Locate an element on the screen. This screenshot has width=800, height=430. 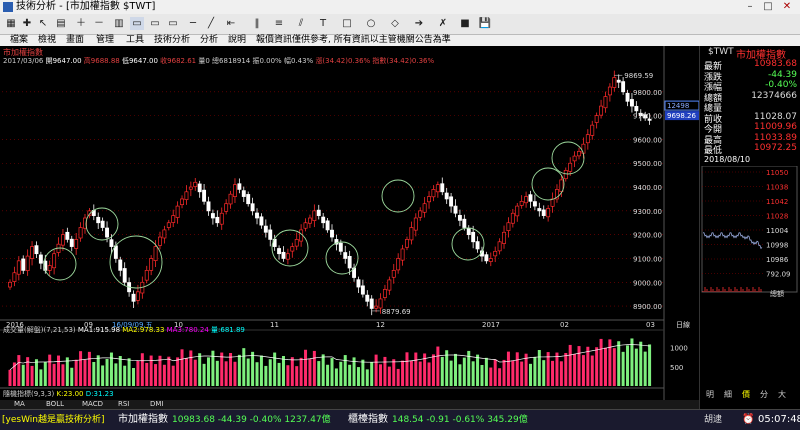
menu-manage: 管理 is located at coordinates (105, 40).